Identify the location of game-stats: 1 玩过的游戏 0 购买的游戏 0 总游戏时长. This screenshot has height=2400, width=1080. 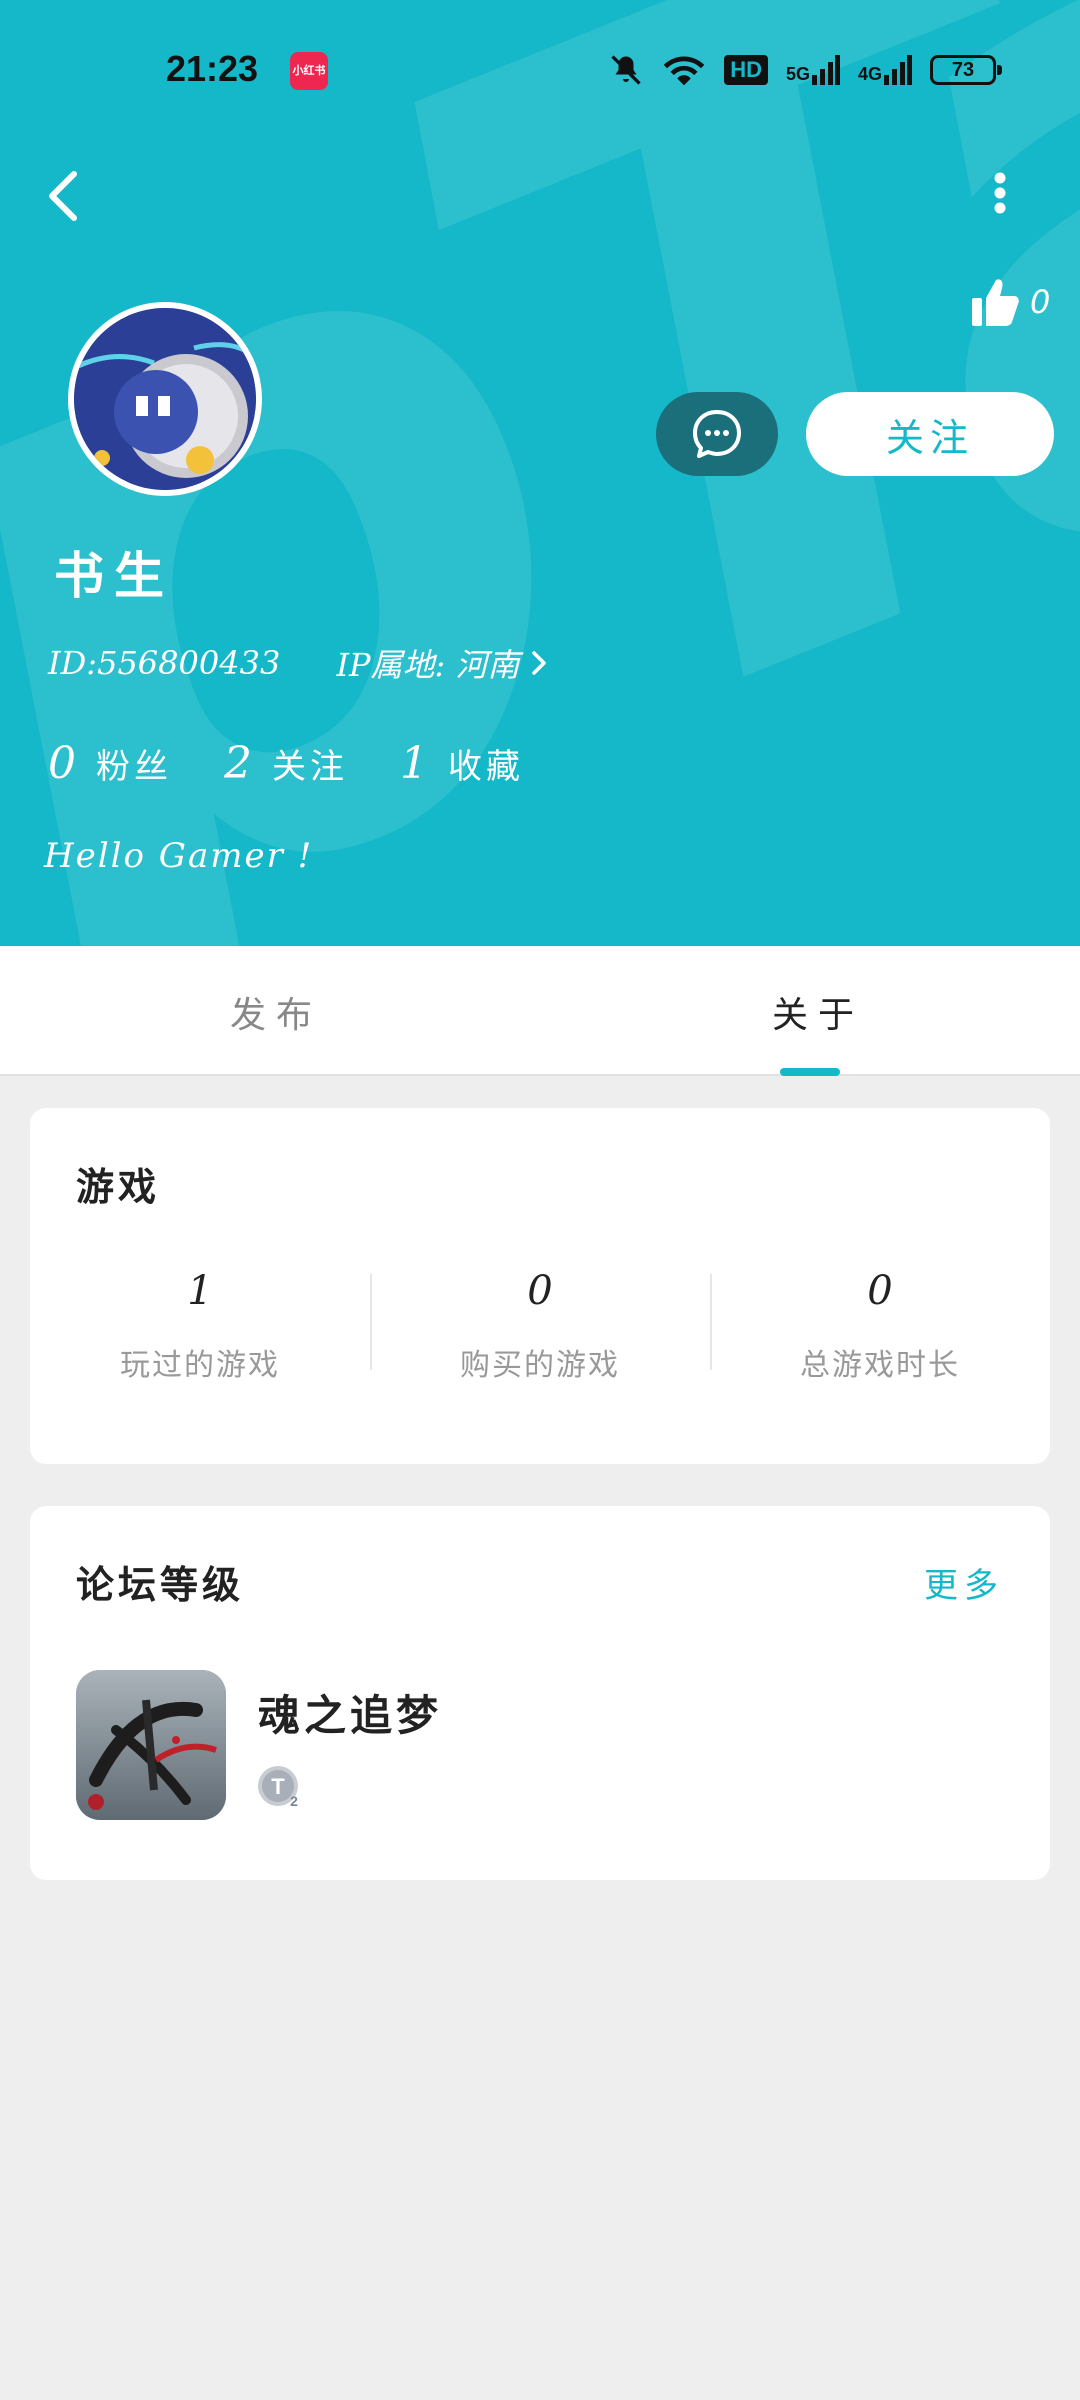
(540, 1328).